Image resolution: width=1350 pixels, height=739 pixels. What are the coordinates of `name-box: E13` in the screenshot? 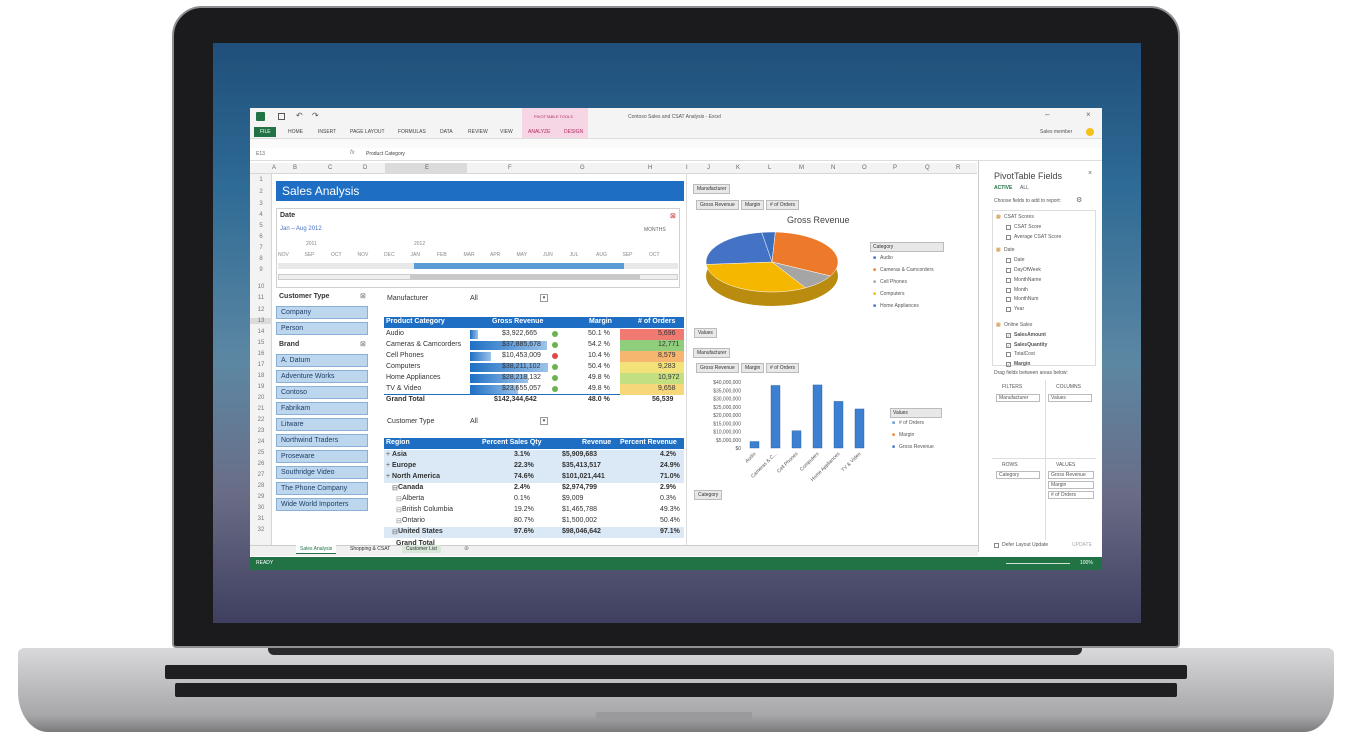 It's located at (260, 154).